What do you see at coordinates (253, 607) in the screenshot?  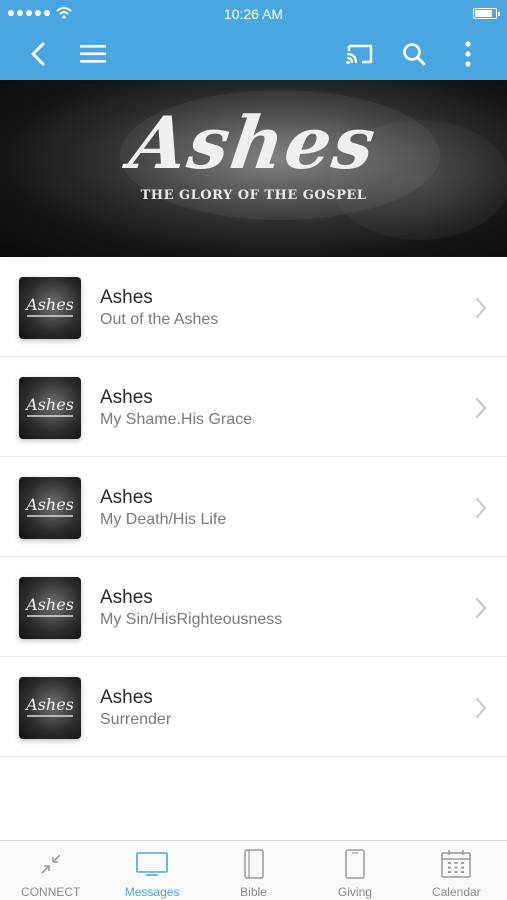 I see `list-item: Ashes Ashes My Sin/HisRighteousness` at bounding box center [253, 607].